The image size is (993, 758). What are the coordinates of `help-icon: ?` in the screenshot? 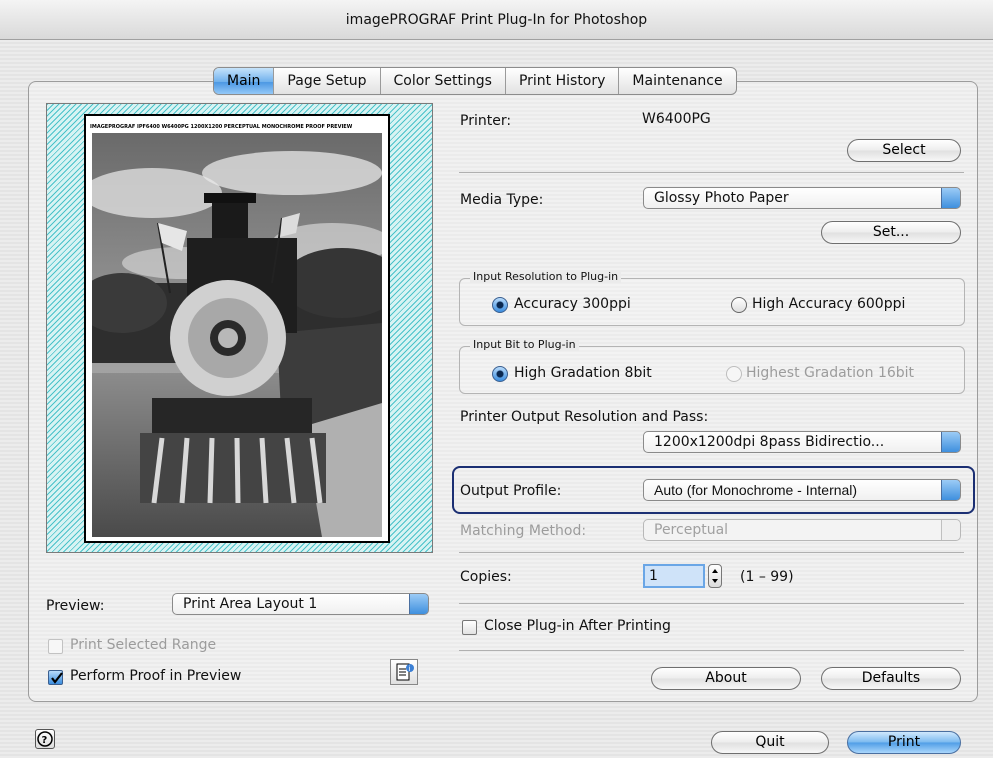 It's located at (45, 739).